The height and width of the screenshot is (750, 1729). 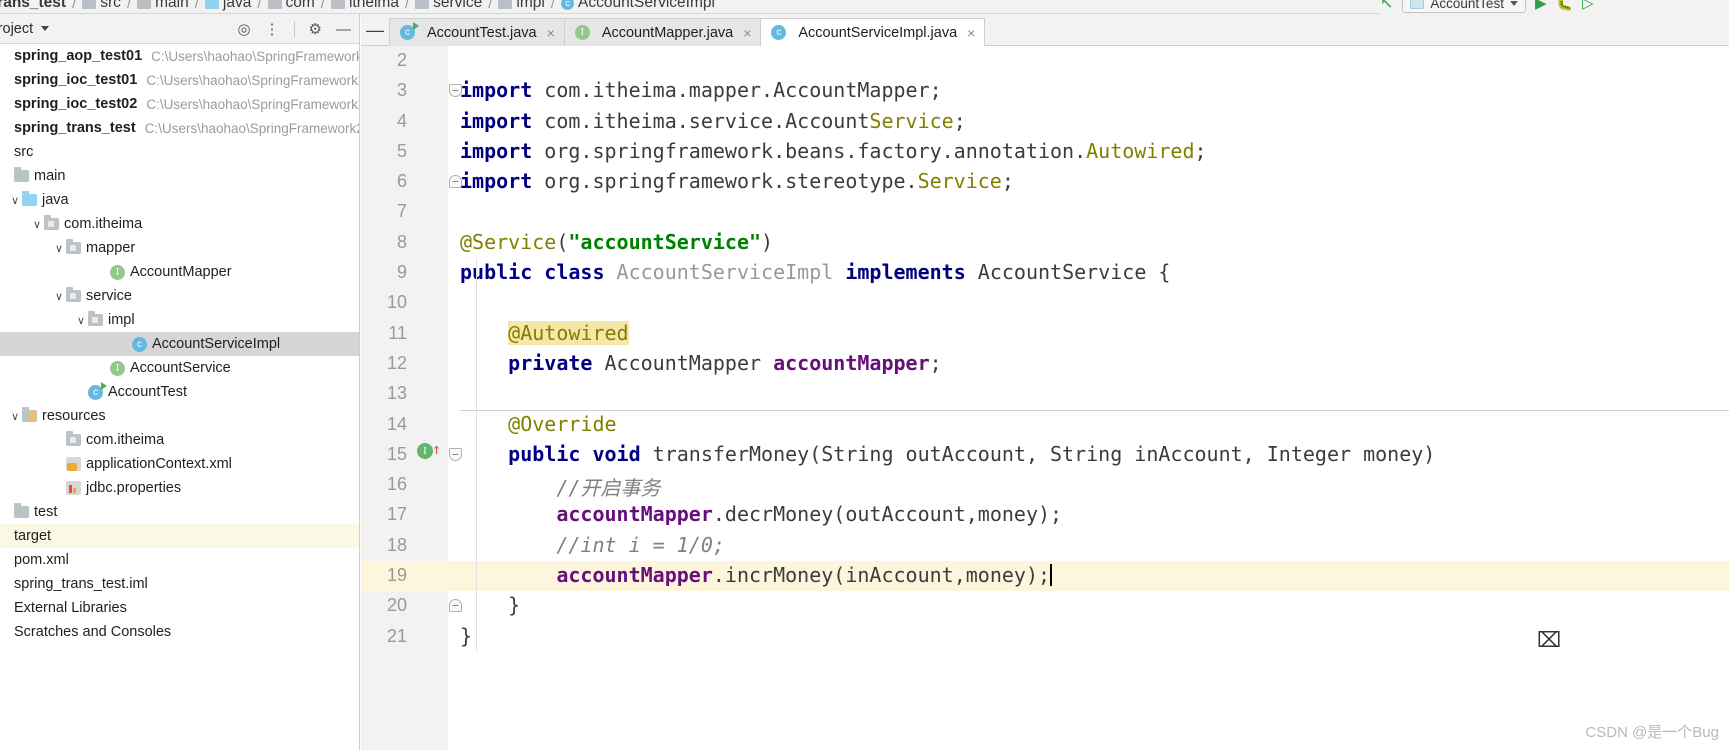 What do you see at coordinates (1386, 6) in the screenshot?
I see `back-arrow-icon: ↖` at bounding box center [1386, 6].